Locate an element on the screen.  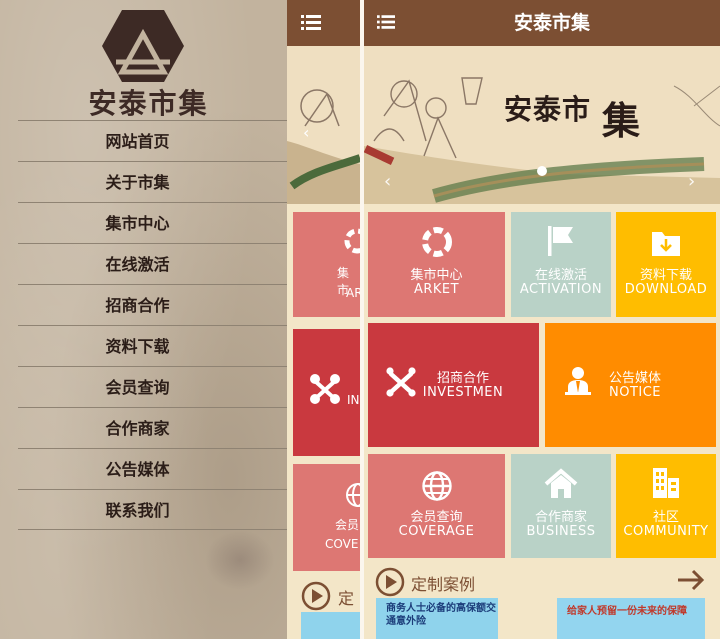
tile-label-cn: 公告媒体 is located at coordinates (634, 378).